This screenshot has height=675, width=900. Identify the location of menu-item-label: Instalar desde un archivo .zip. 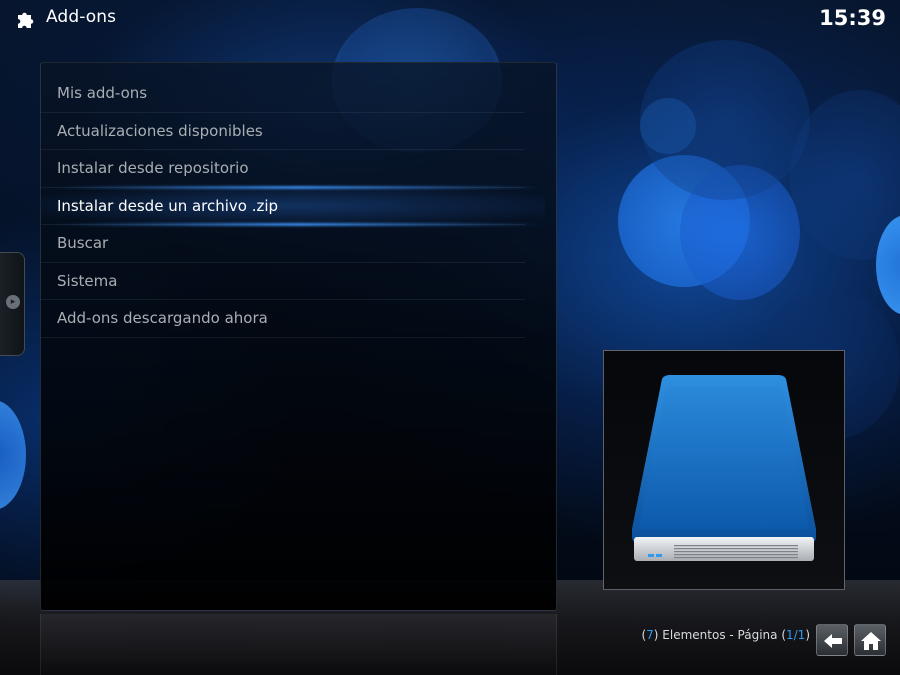
(168, 205).